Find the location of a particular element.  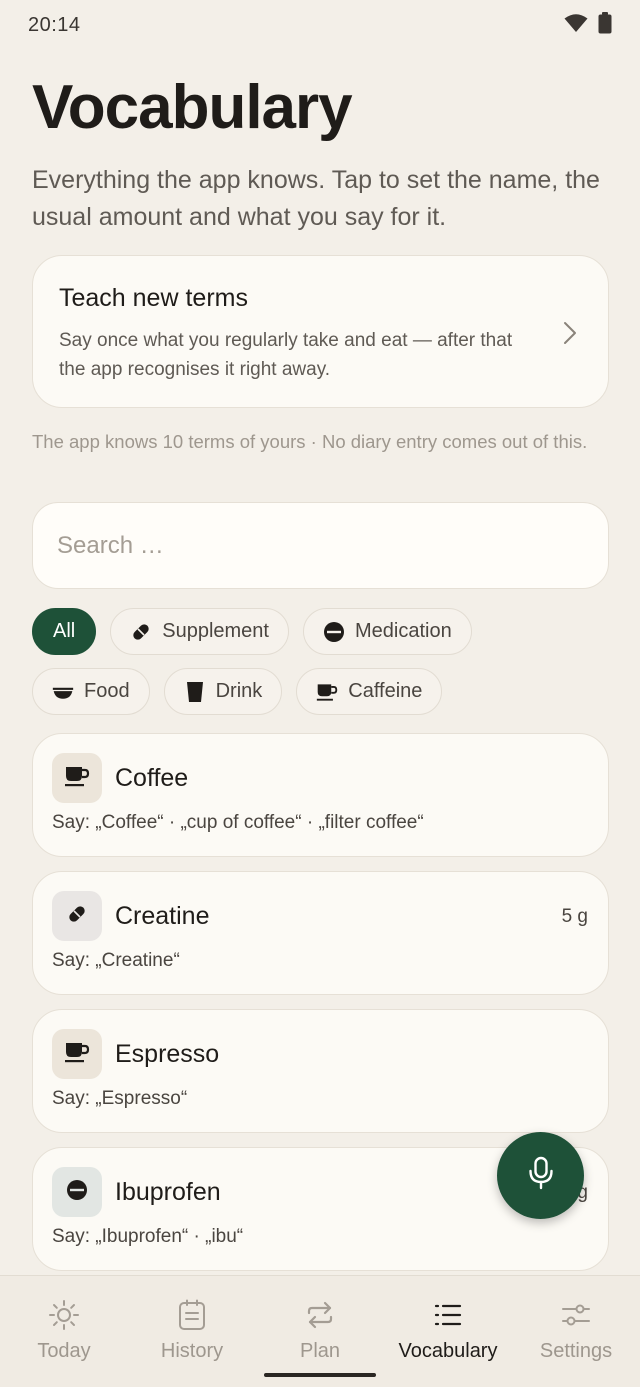

nav-label: History is located at coordinates (192, 1351).